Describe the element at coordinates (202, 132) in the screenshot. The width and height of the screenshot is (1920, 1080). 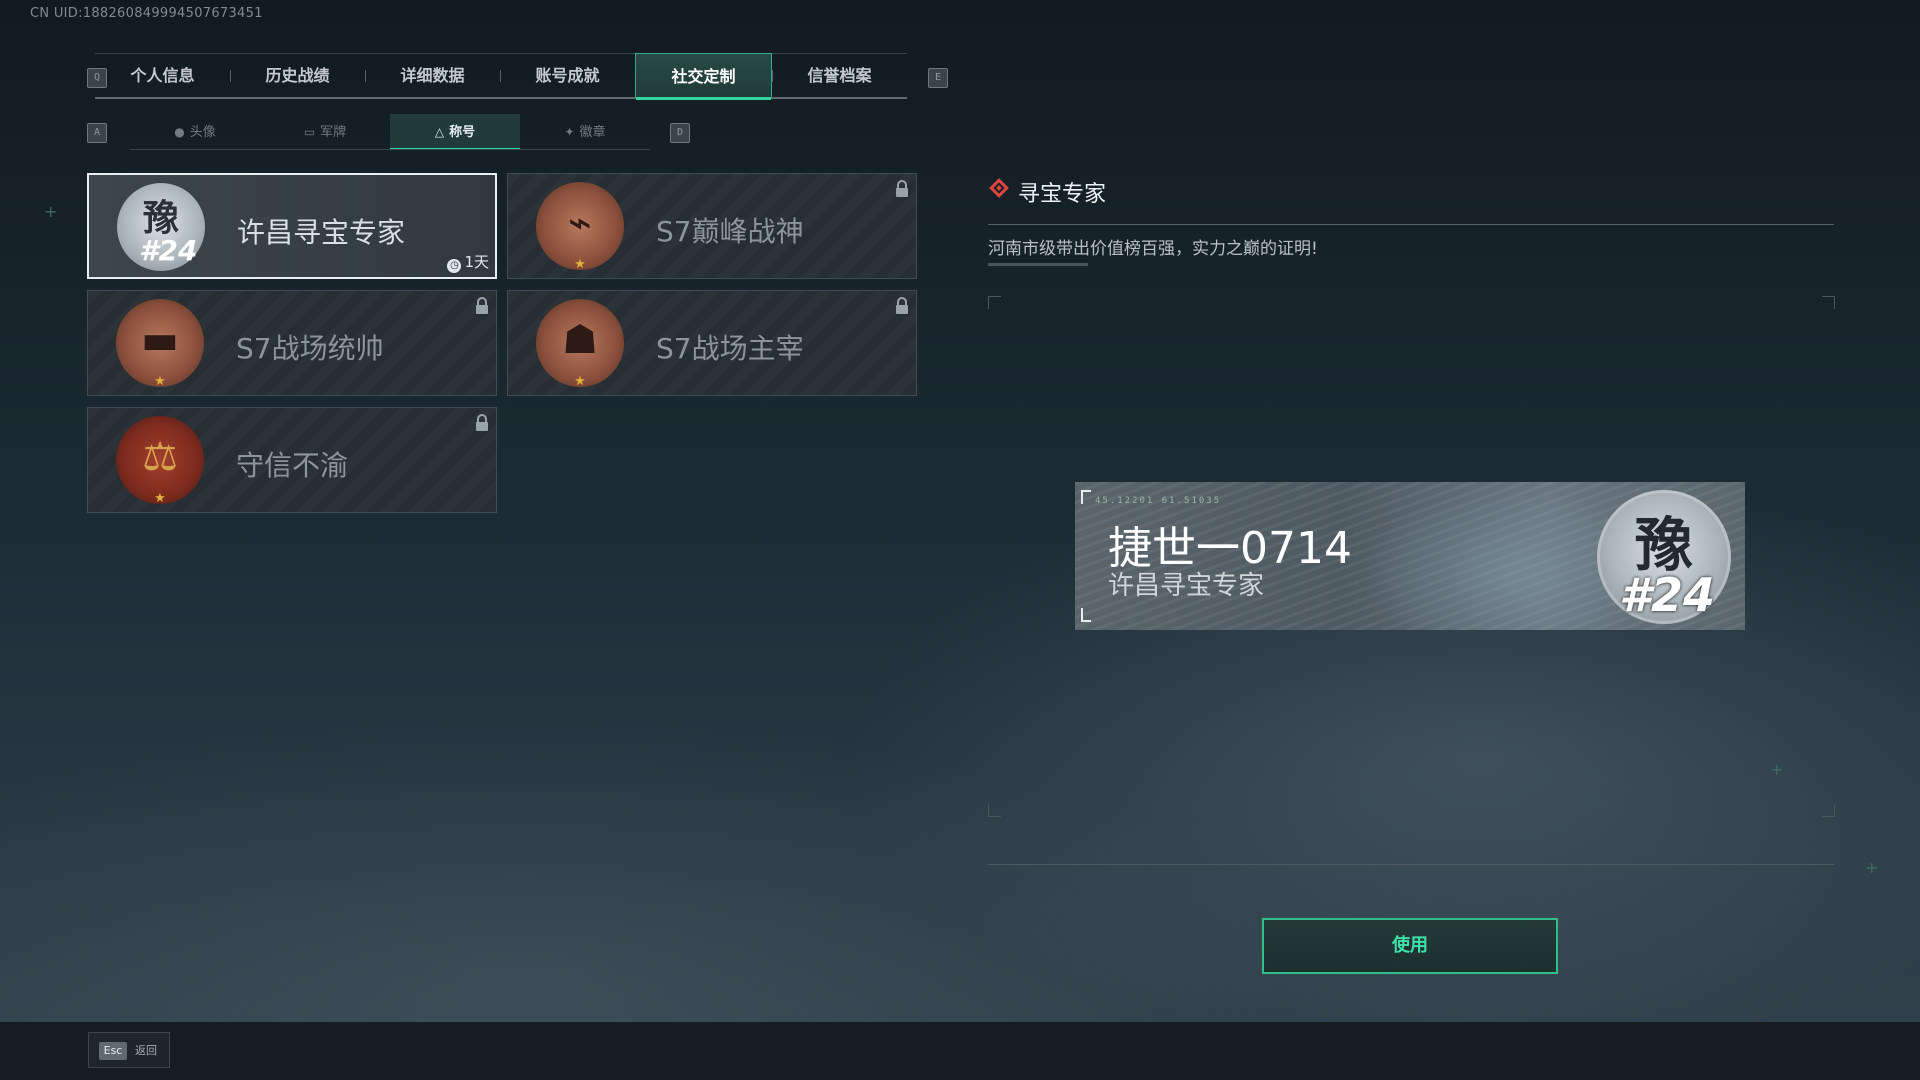
I see `subtab-label: 头像` at that location.